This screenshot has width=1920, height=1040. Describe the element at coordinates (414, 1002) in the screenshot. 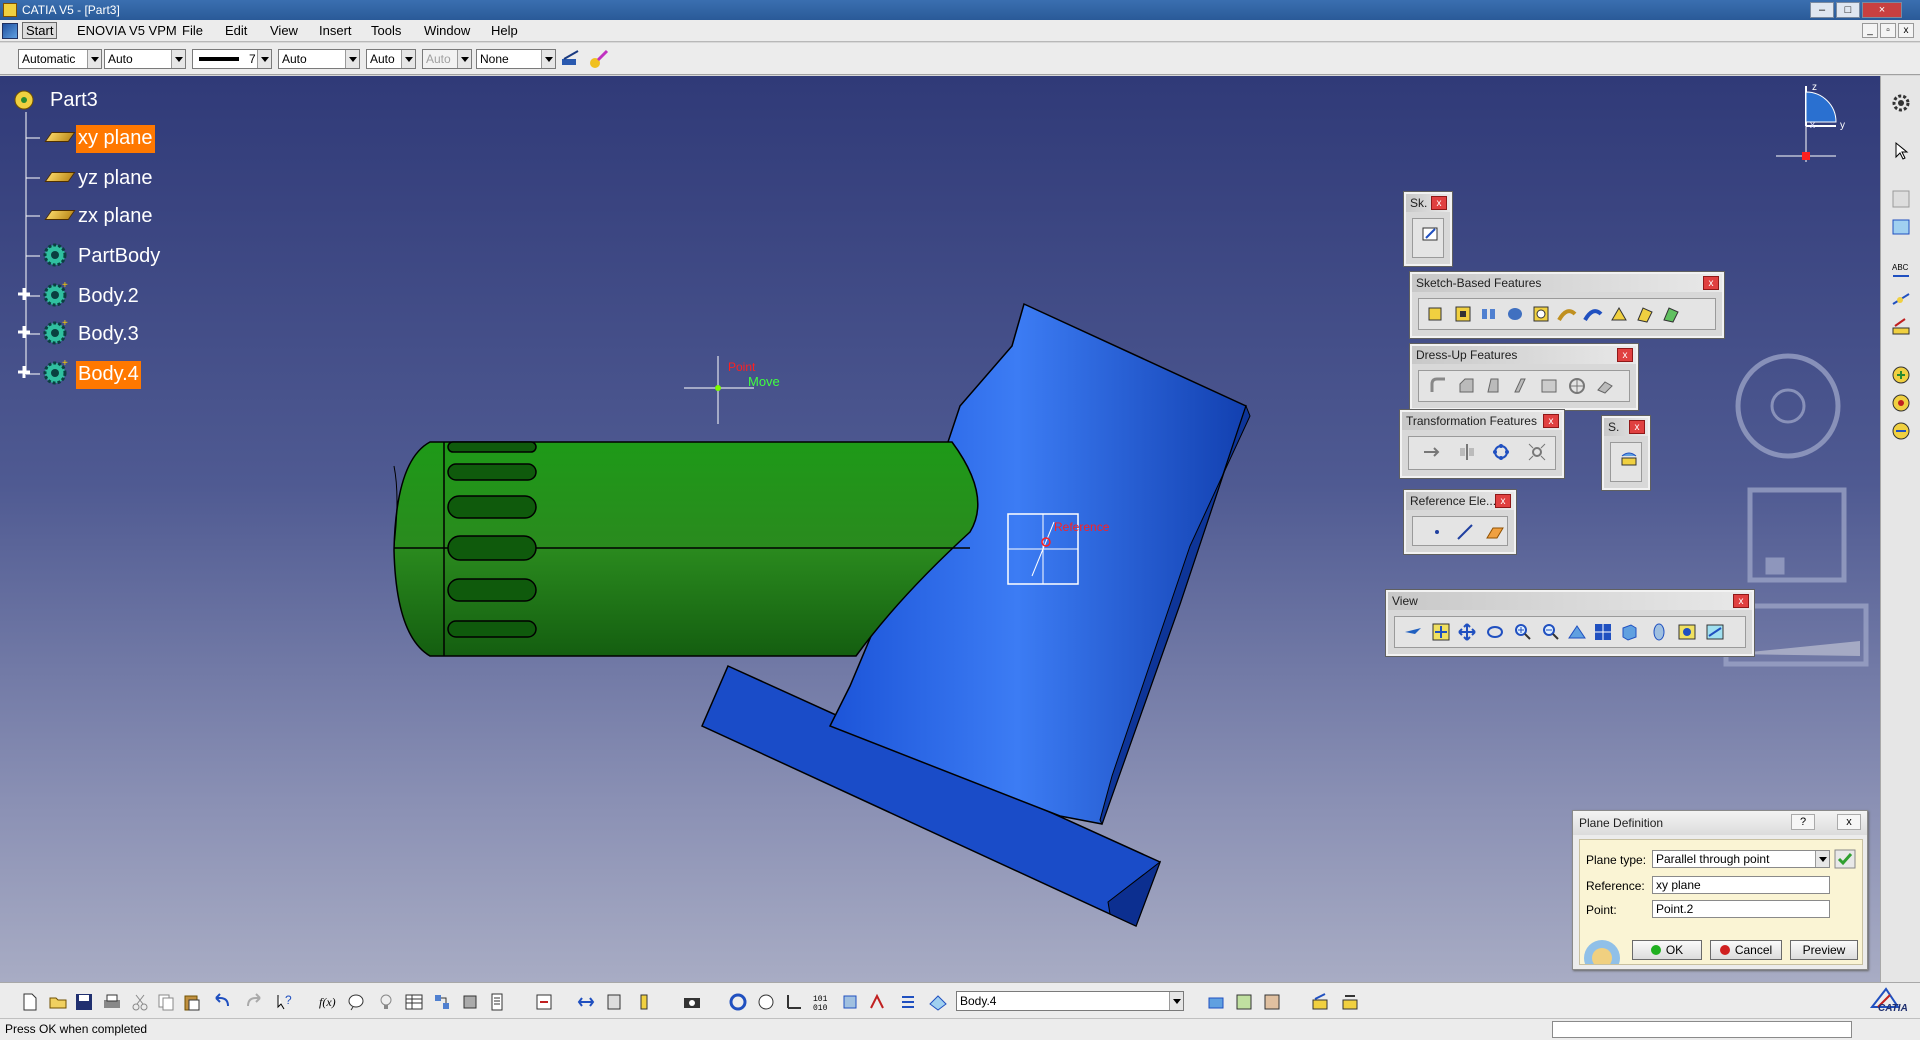

I see `design-table-icon` at that location.